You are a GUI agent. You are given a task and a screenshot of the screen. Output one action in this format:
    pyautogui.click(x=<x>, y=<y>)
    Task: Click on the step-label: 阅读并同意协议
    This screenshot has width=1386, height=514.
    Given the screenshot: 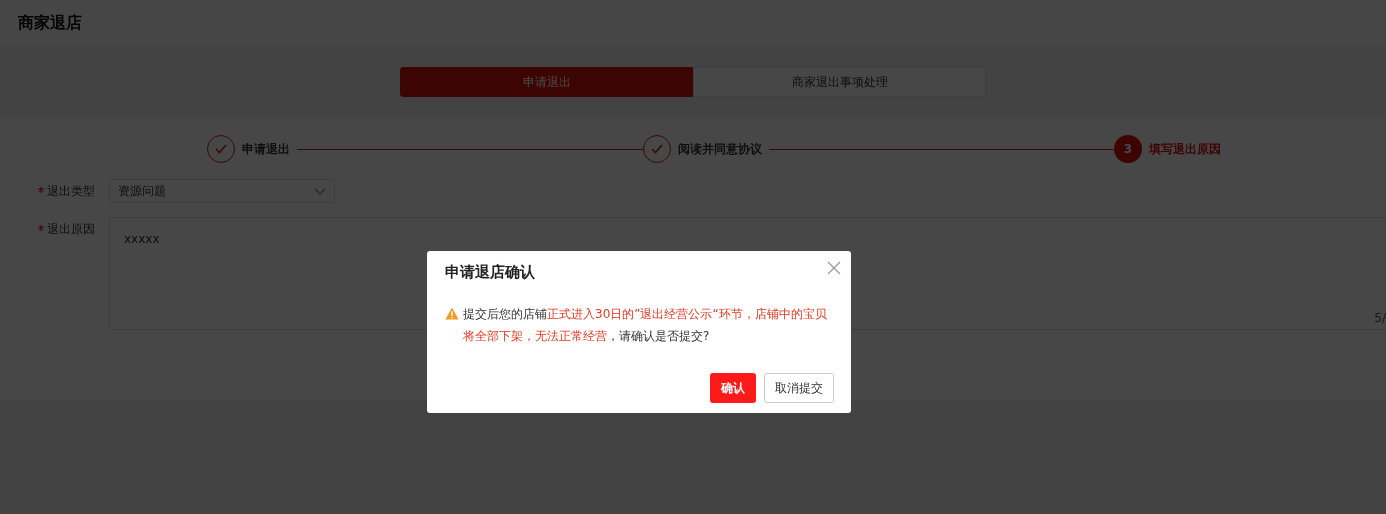 What is the action you would take?
    pyautogui.click(x=719, y=149)
    